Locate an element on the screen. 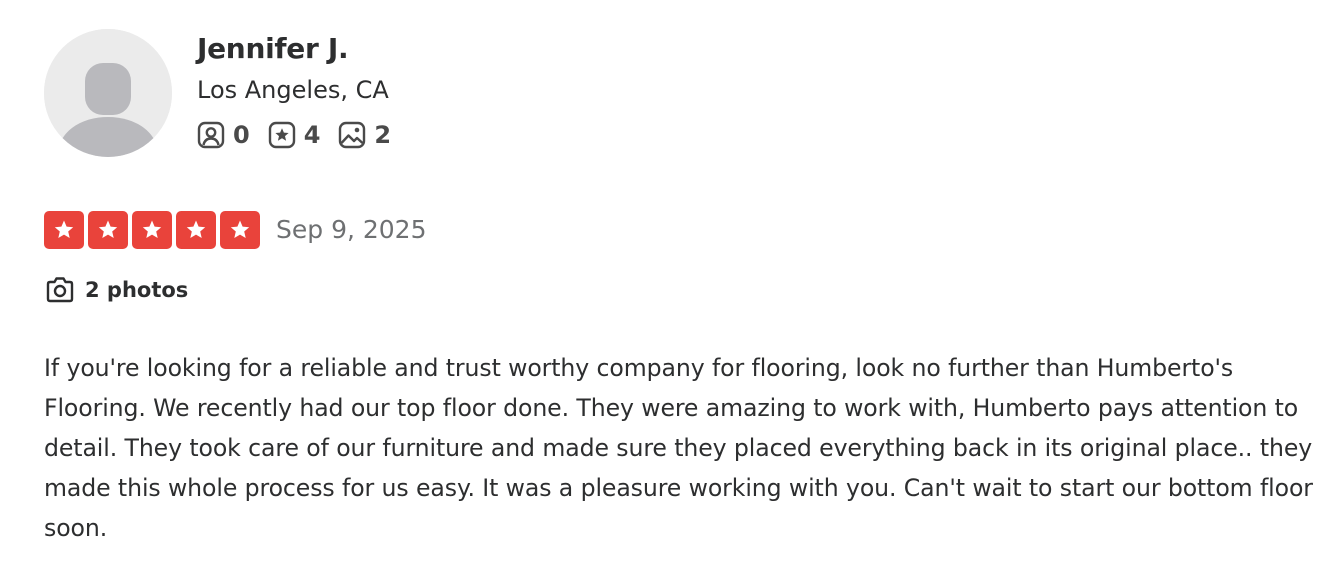 The width and height of the screenshot is (1332, 586). rating-row: Sep 9, 2025 is located at coordinates (235, 230).